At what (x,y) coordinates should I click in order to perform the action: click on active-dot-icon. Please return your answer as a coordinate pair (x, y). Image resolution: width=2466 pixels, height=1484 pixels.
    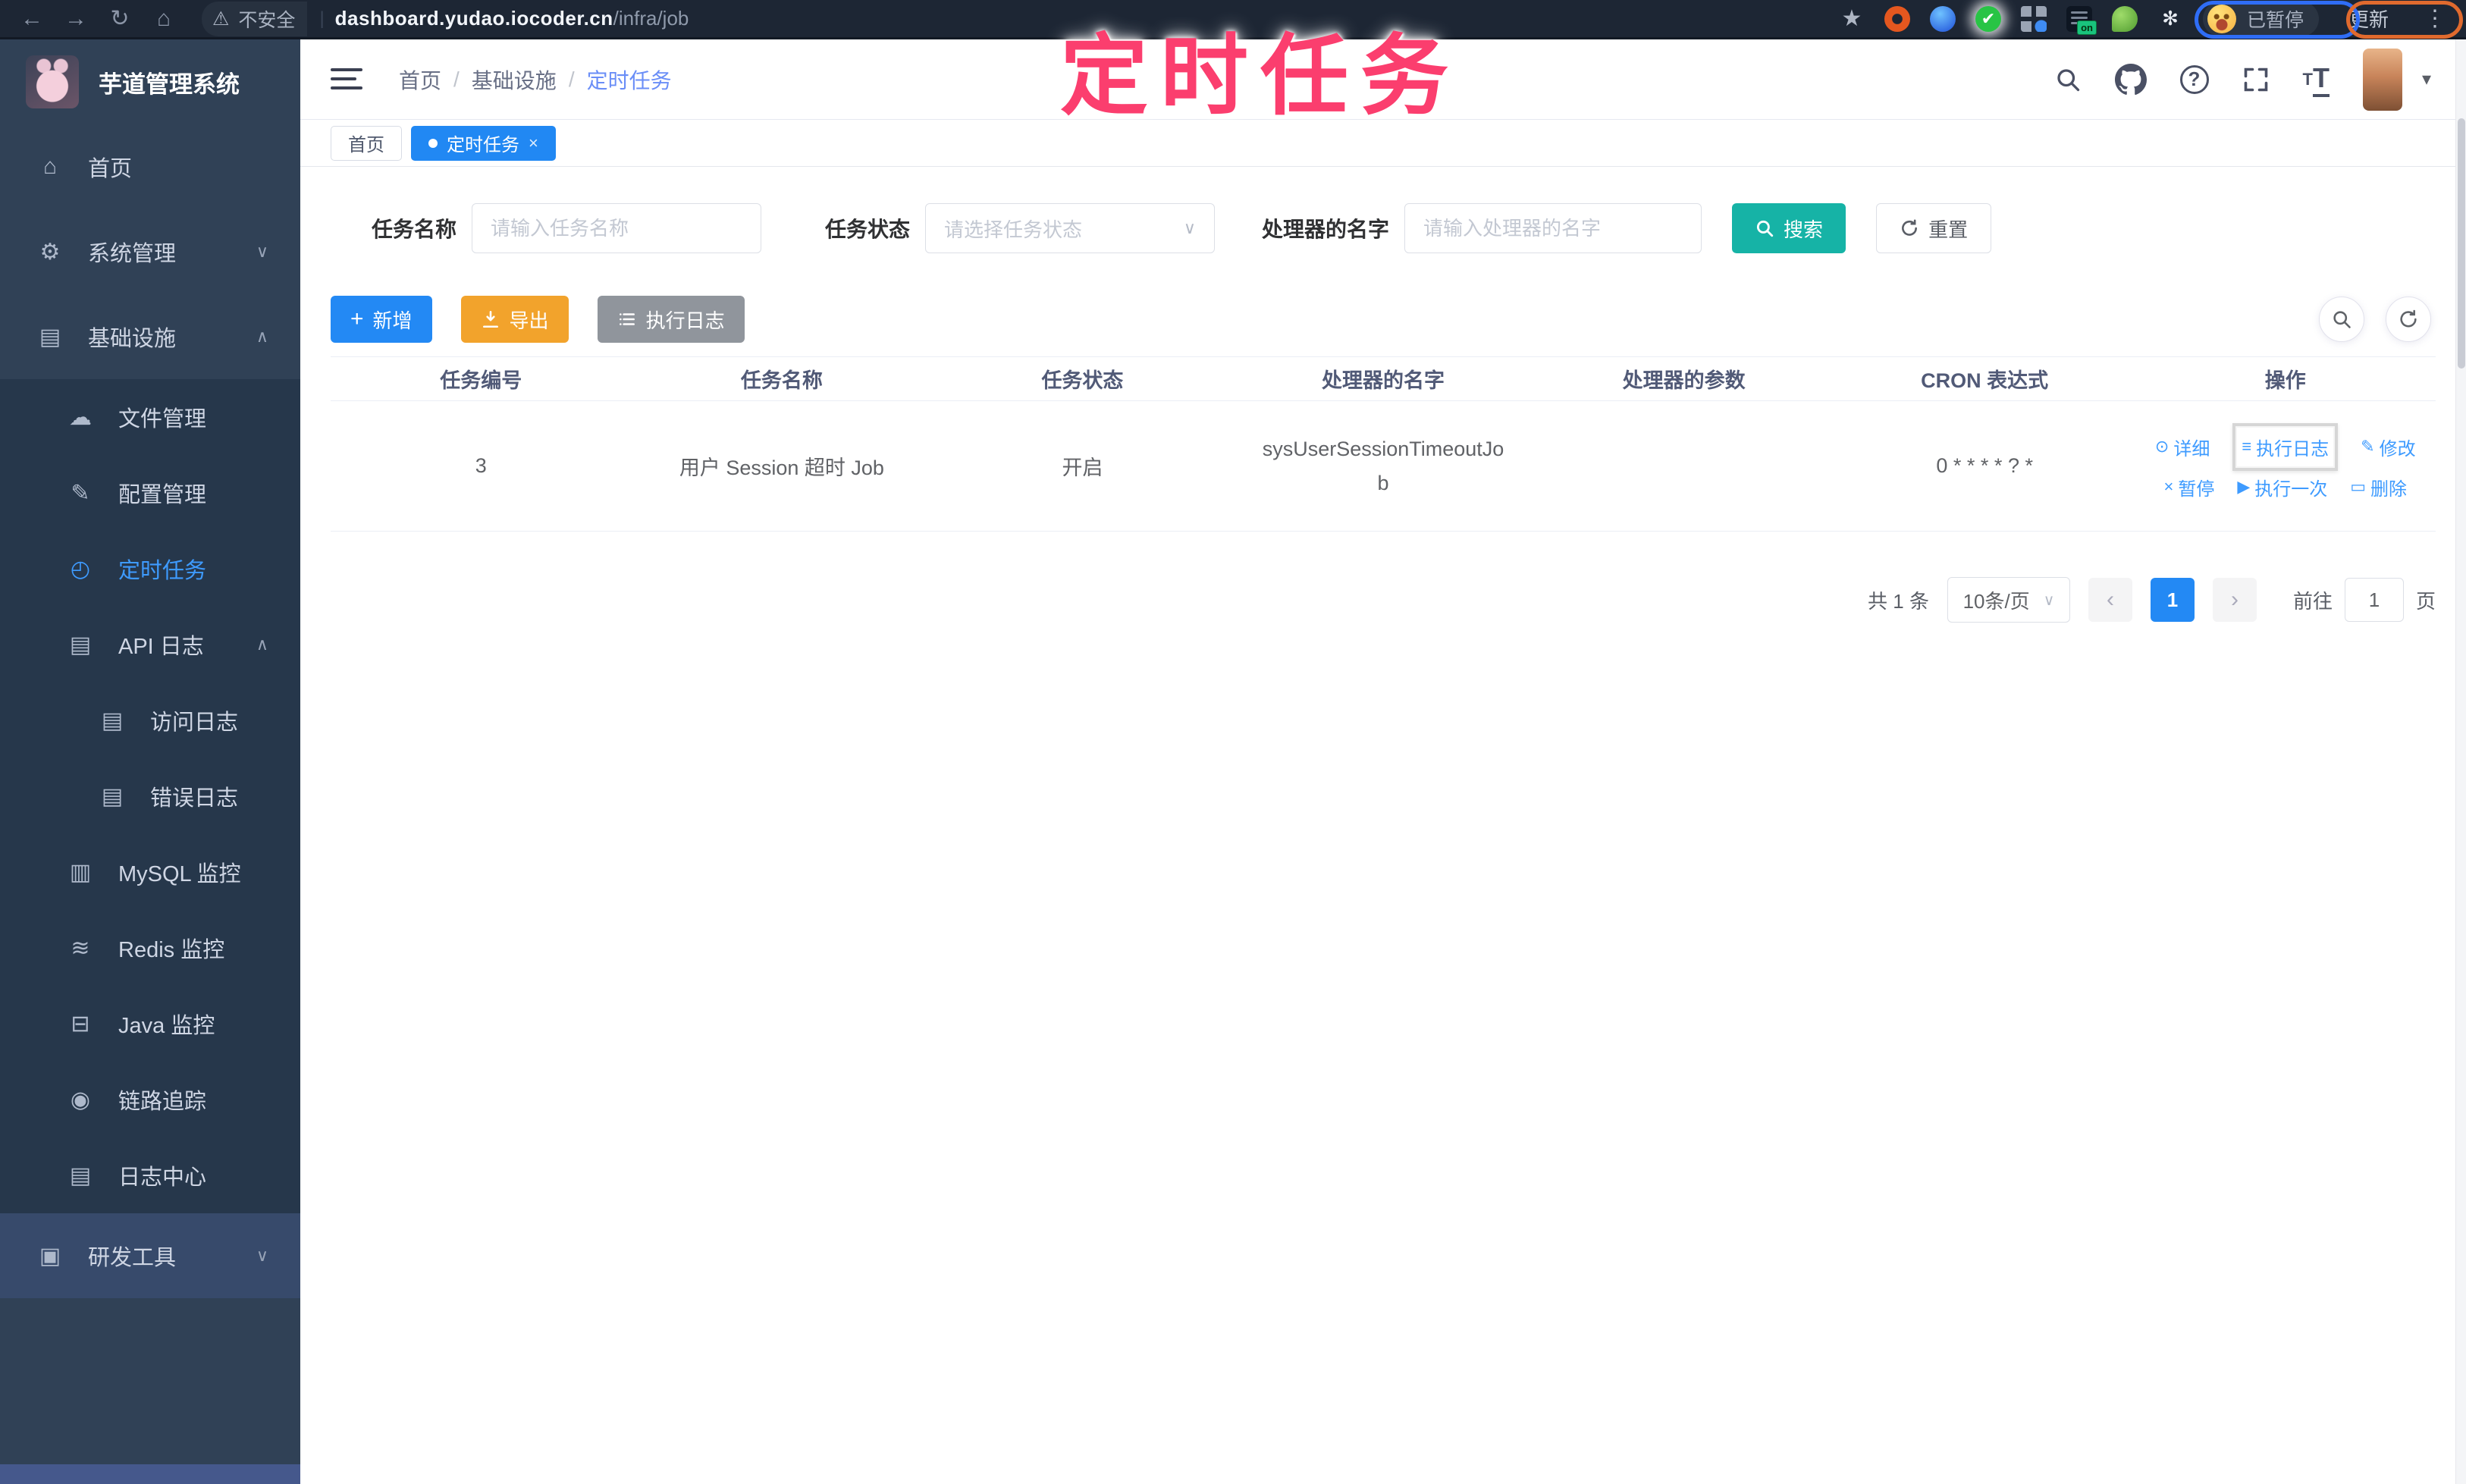
    Looking at the image, I should click on (433, 143).